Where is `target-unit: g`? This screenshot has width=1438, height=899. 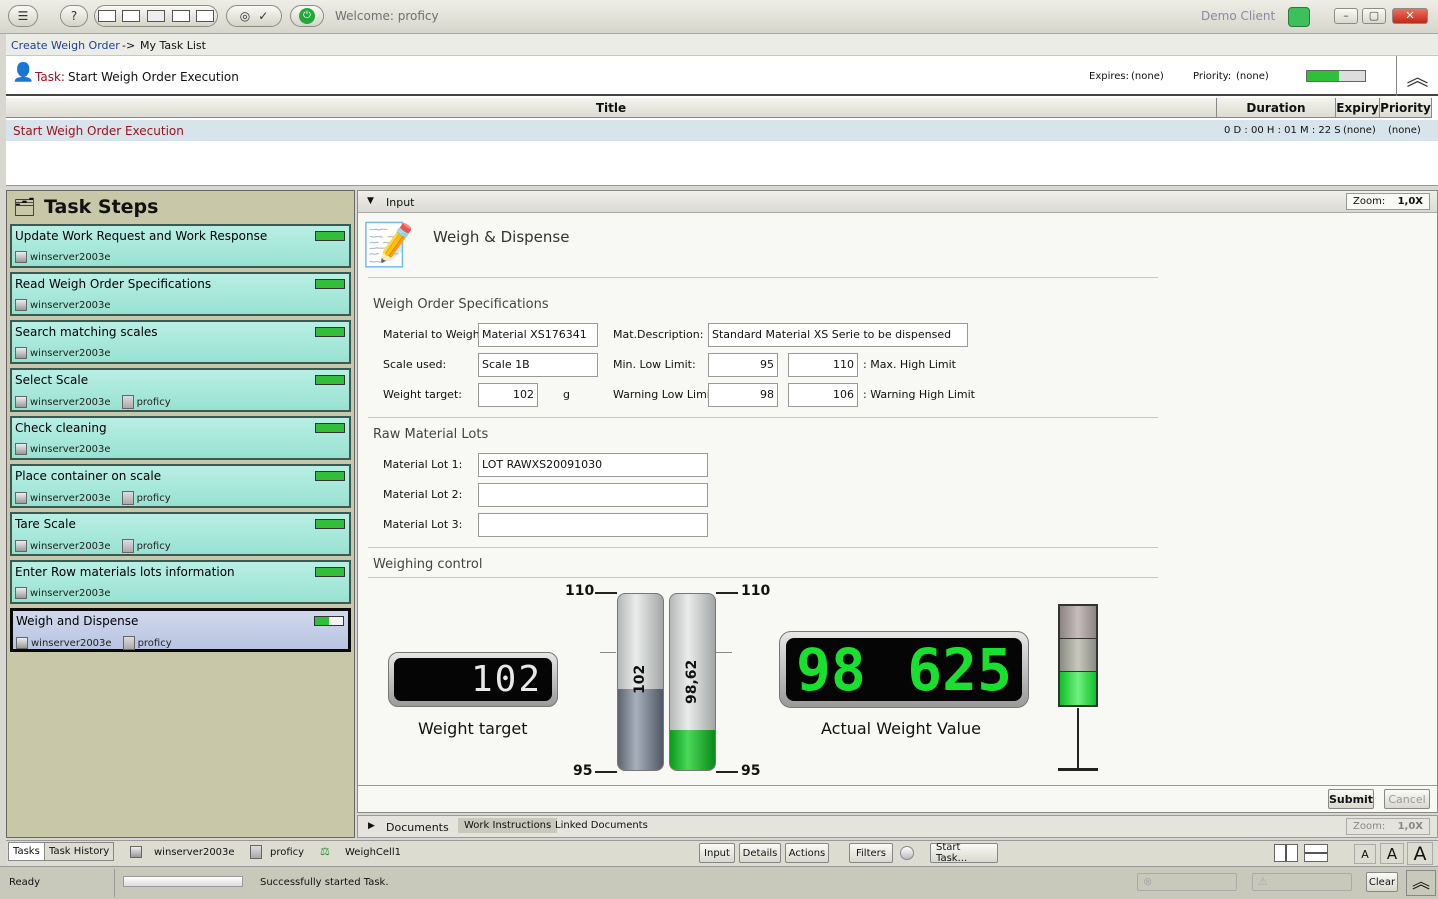 target-unit: g is located at coordinates (566, 394).